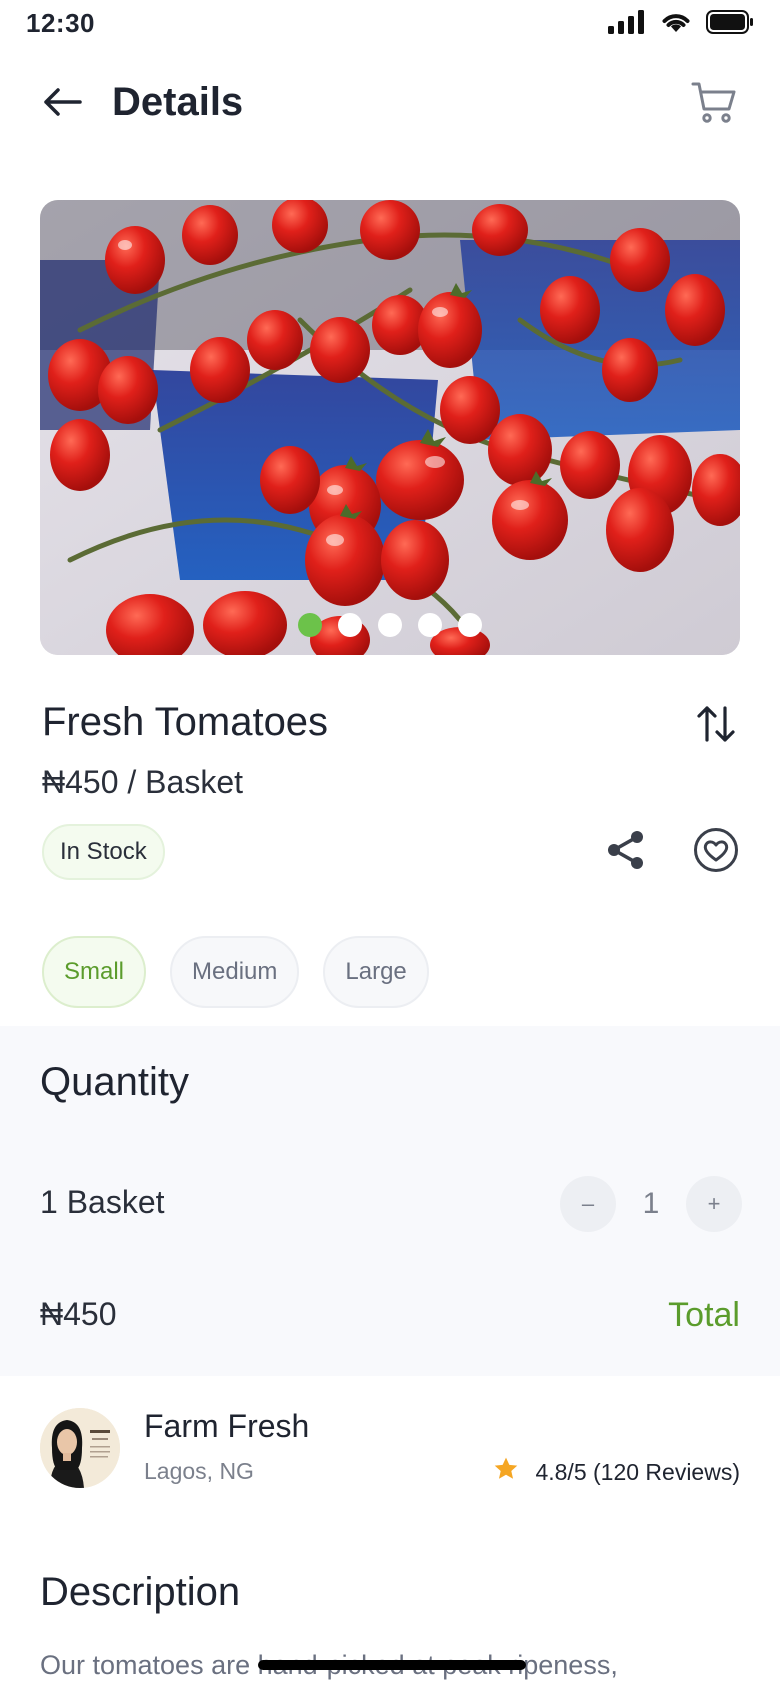 Image resolution: width=780 pixels, height=1688 pixels. Describe the element at coordinates (199, 1471) in the screenshot. I see `seller-location: Lagos, NG` at that location.